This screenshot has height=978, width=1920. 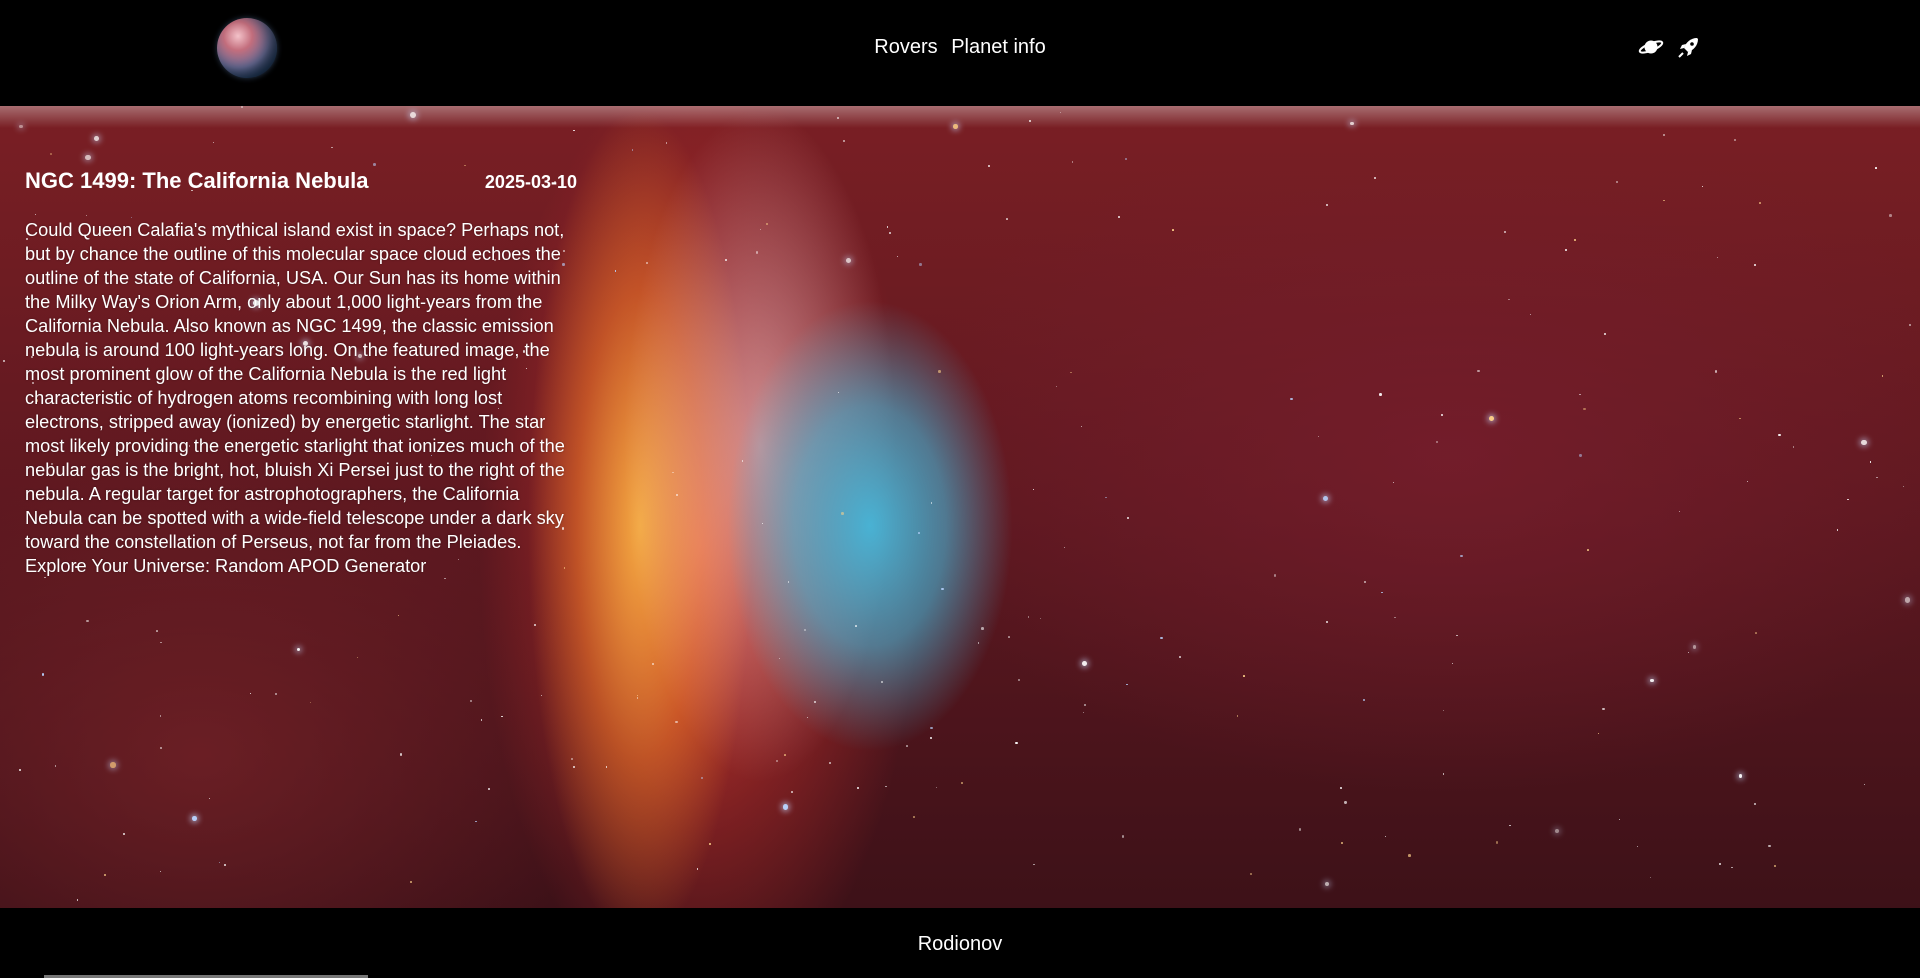 What do you see at coordinates (1689, 47) in the screenshot?
I see `rocket-icon` at bounding box center [1689, 47].